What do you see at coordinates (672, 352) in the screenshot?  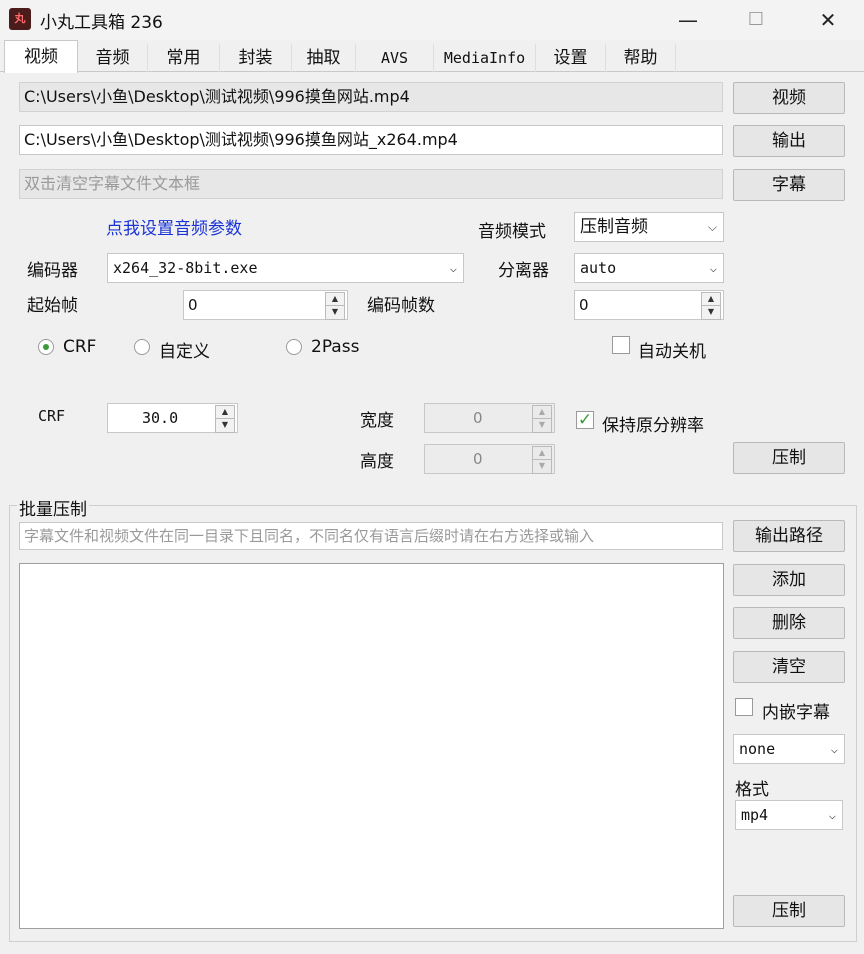 I see `auto-shutdown-label: 自动关机` at bounding box center [672, 352].